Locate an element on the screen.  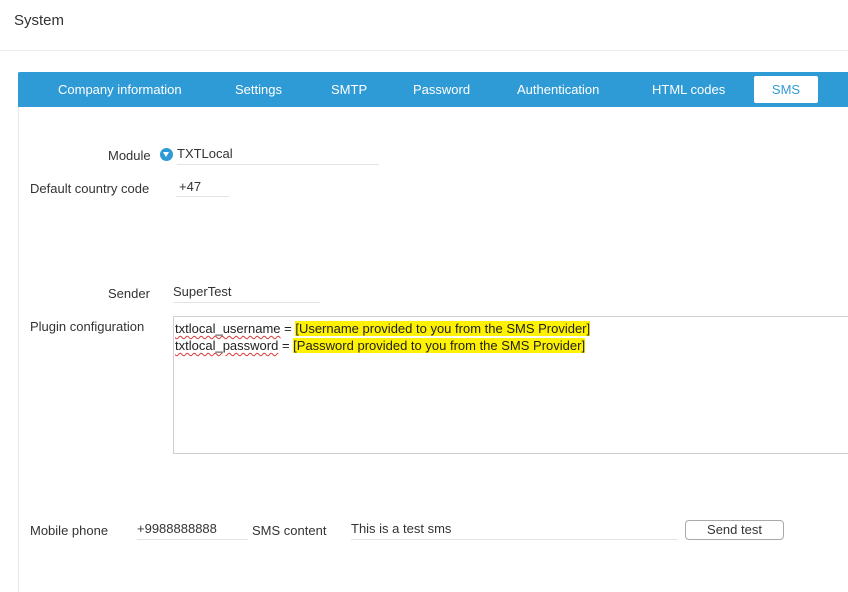
tab-password: Password is located at coordinates (441, 89).